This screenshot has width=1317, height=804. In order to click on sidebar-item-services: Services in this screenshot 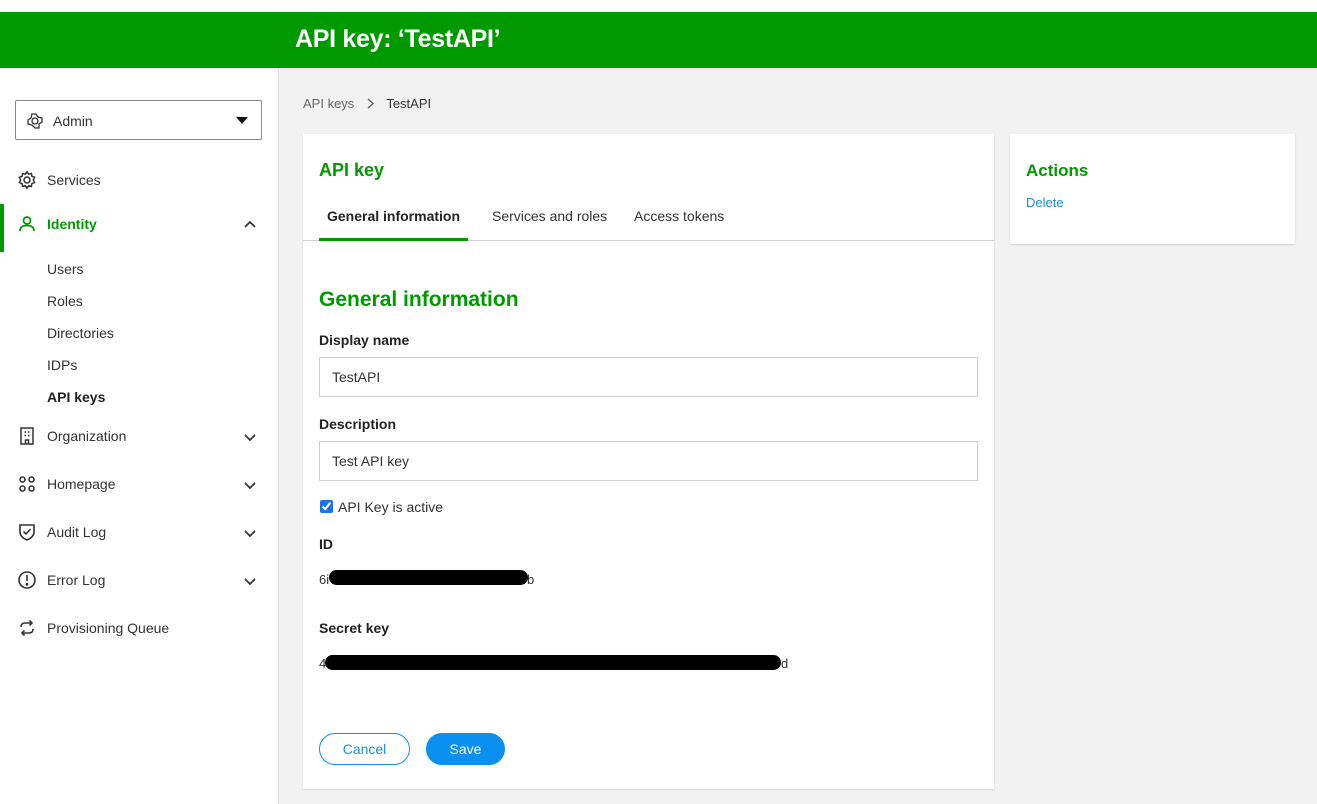, I will do `click(139, 180)`.